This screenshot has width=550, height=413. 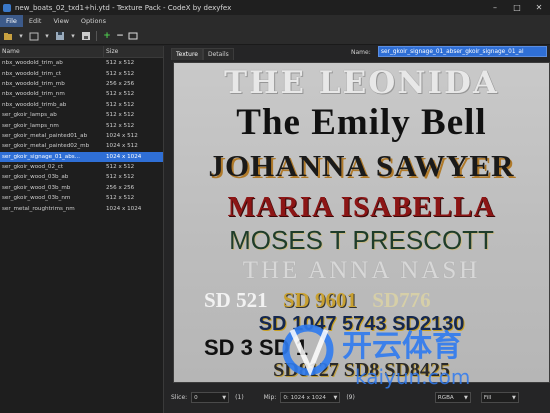 I want to click on column-header-name: Name, so click(x=52, y=51).